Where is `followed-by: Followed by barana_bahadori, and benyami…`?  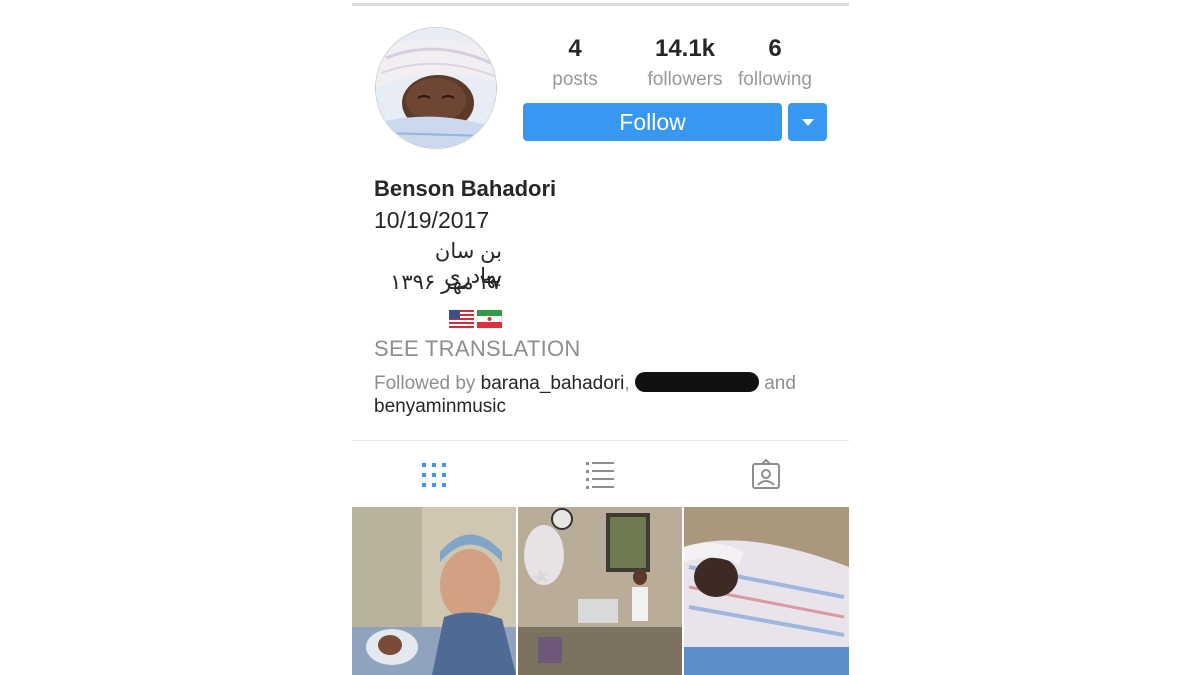
followed-by: Followed by barana_bahadori, and benyami… is located at coordinates (604, 395).